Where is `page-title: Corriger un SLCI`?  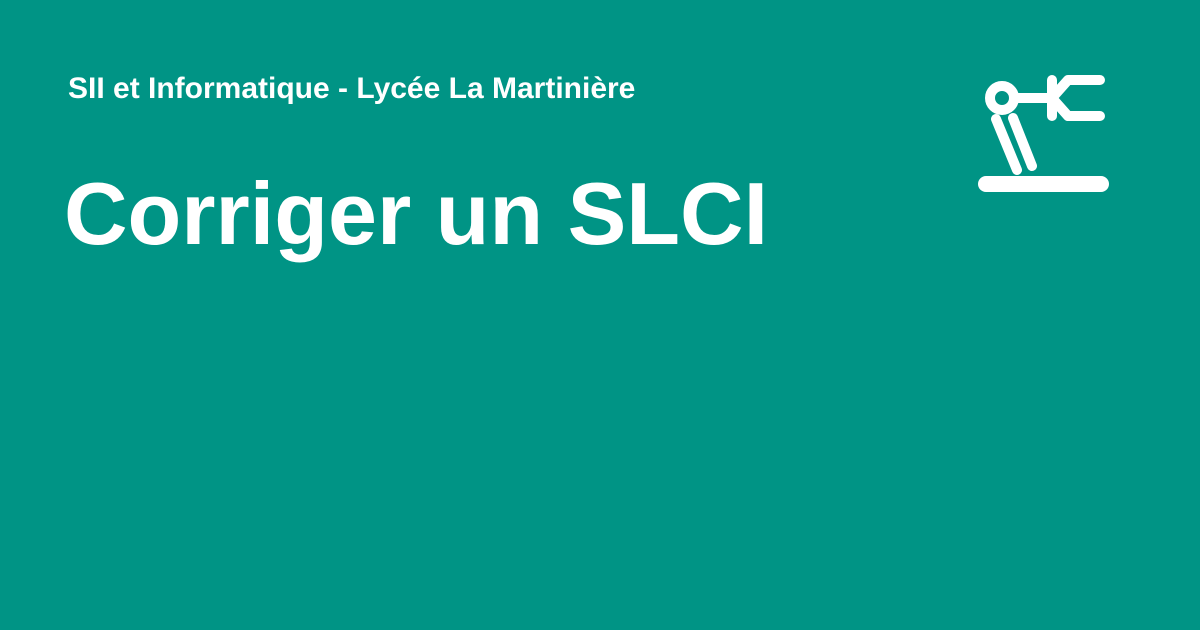
page-title: Corriger un SLCI is located at coordinates (416, 213).